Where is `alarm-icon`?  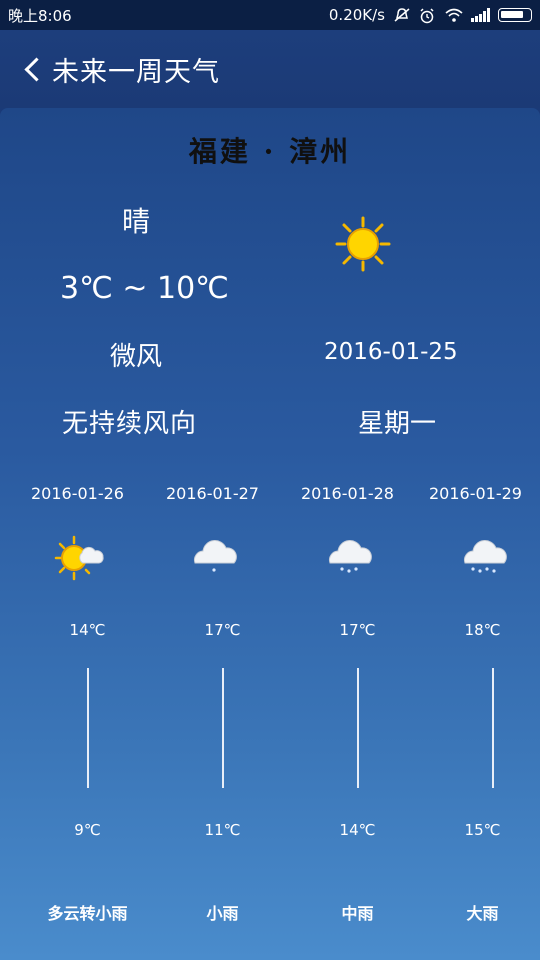 alarm-icon is located at coordinates (428, 16).